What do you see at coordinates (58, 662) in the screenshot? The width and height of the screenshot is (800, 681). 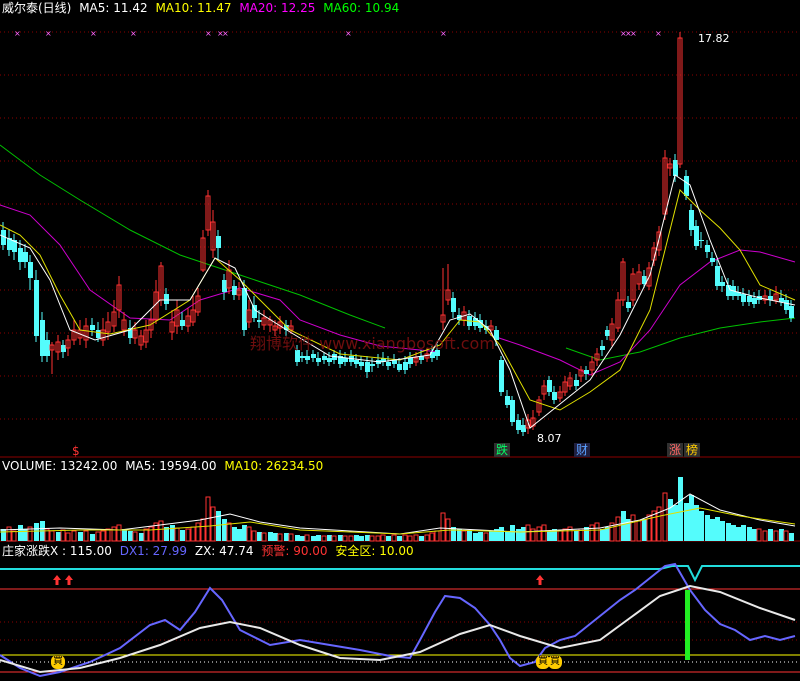 I see `buy-marker-1: 買` at bounding box center [58, 662].